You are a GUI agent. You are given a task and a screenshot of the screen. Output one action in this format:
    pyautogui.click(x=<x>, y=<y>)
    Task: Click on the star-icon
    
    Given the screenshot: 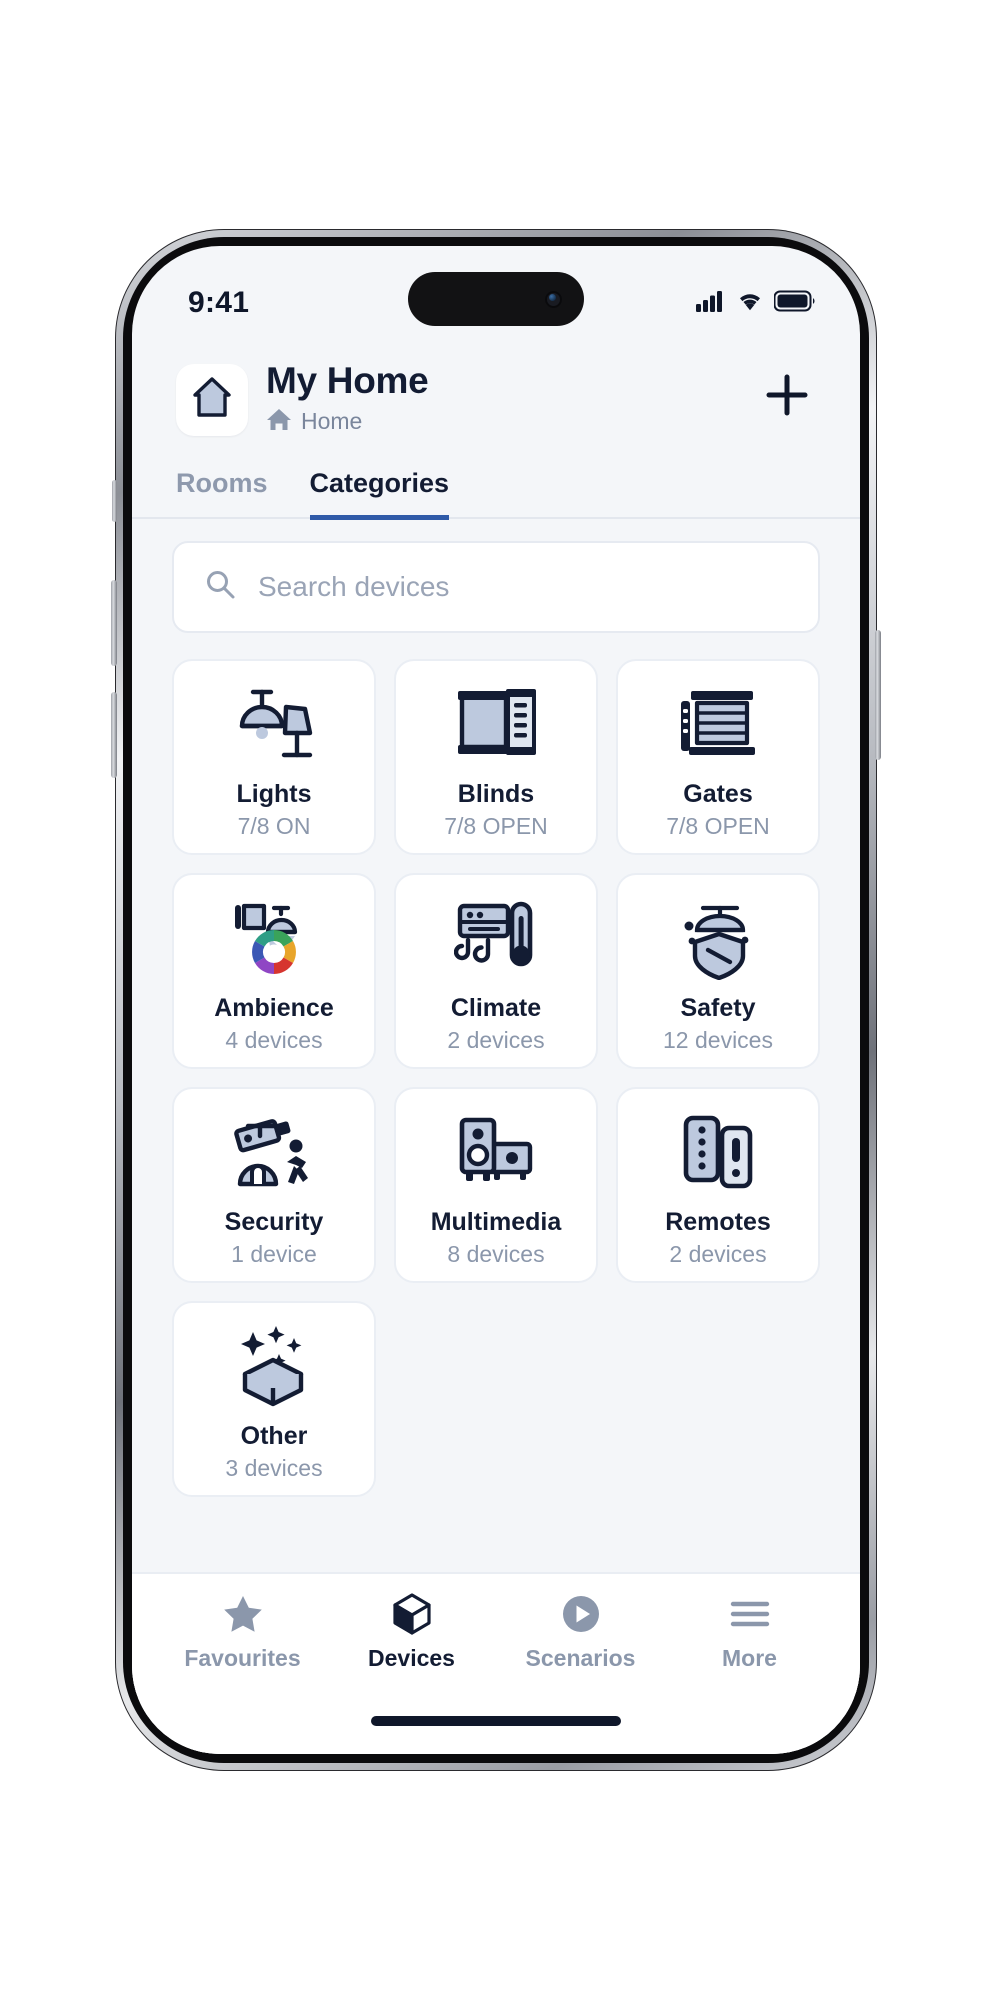 What is the action you would take?
    pyautogui.click(x=243, y=1614)
    